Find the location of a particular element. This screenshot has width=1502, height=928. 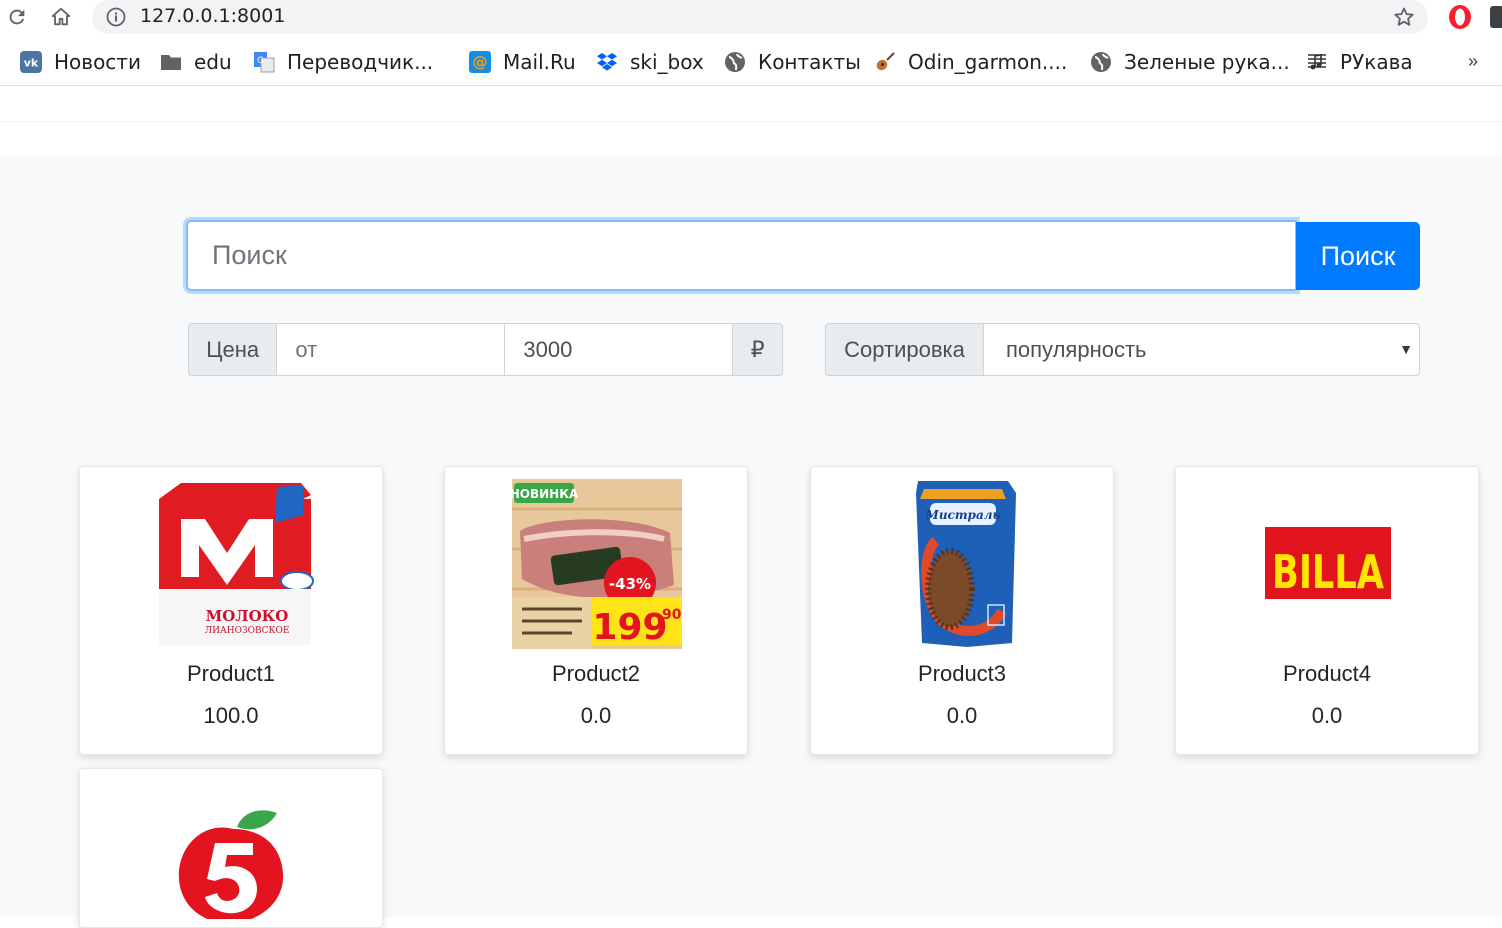

bookmark-ski-box: ski_box is located at coordinates (650, 62).